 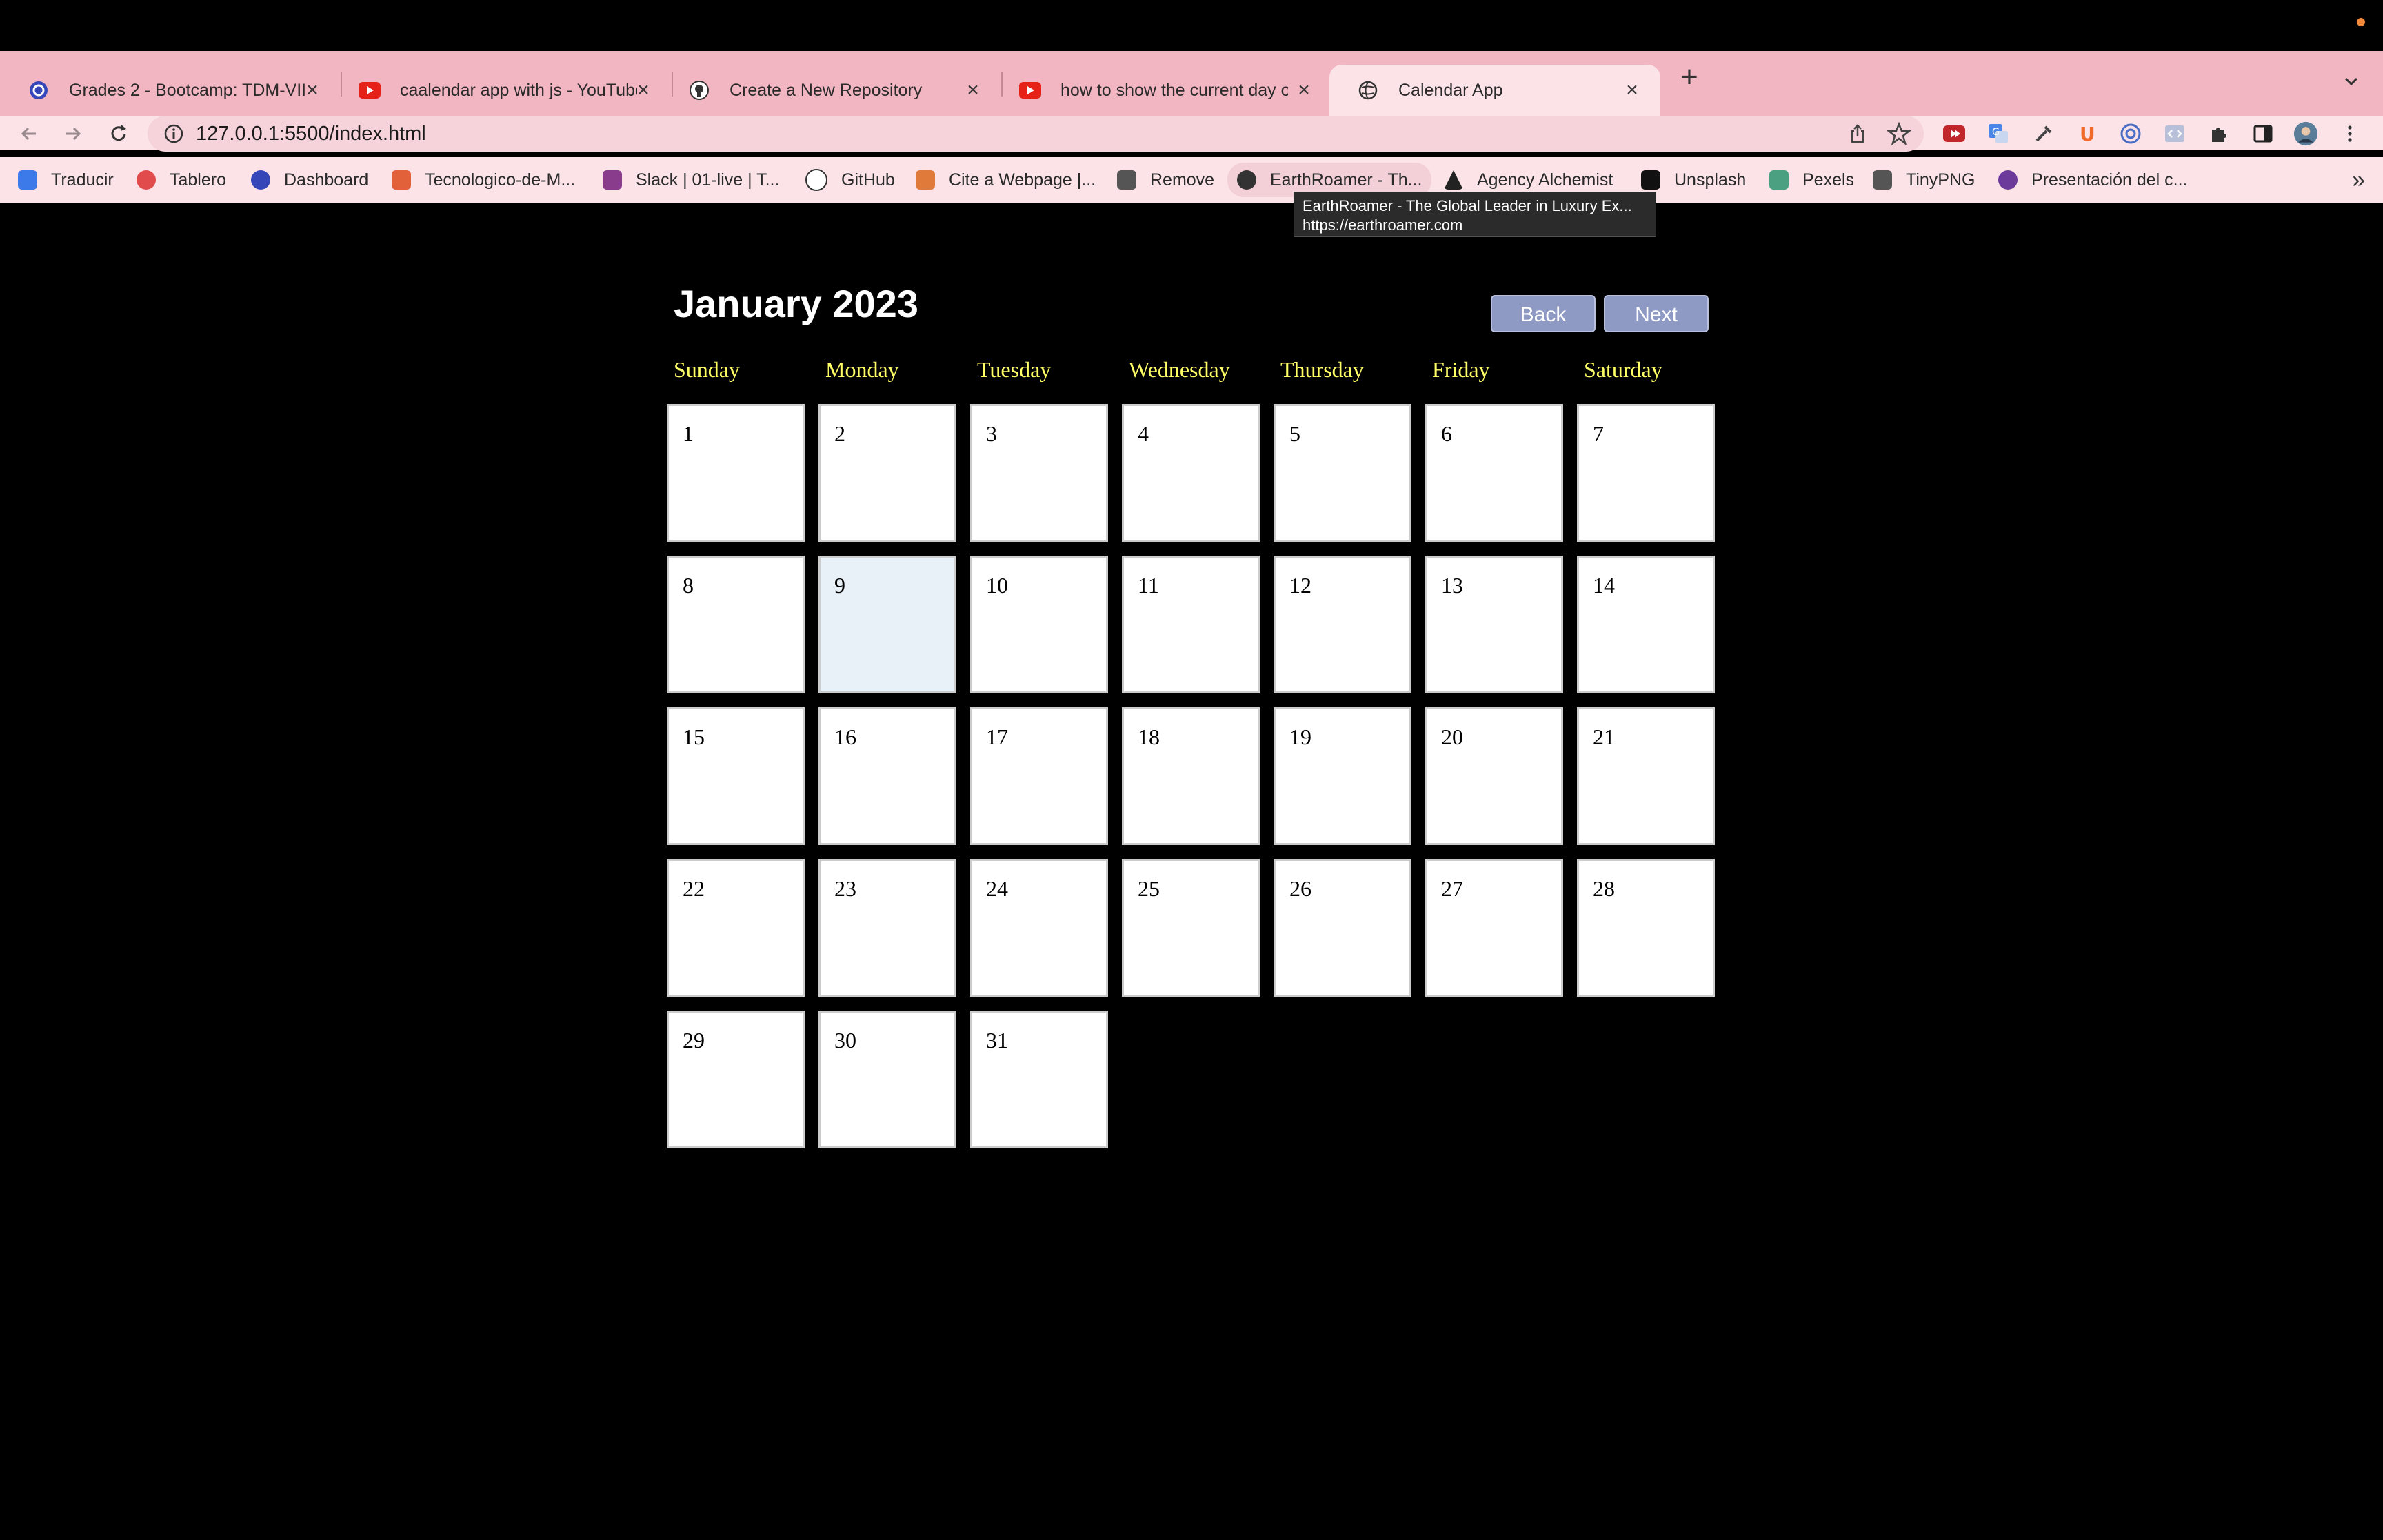 I want to click on day-cell: 14, so click(x=1646, y=625).